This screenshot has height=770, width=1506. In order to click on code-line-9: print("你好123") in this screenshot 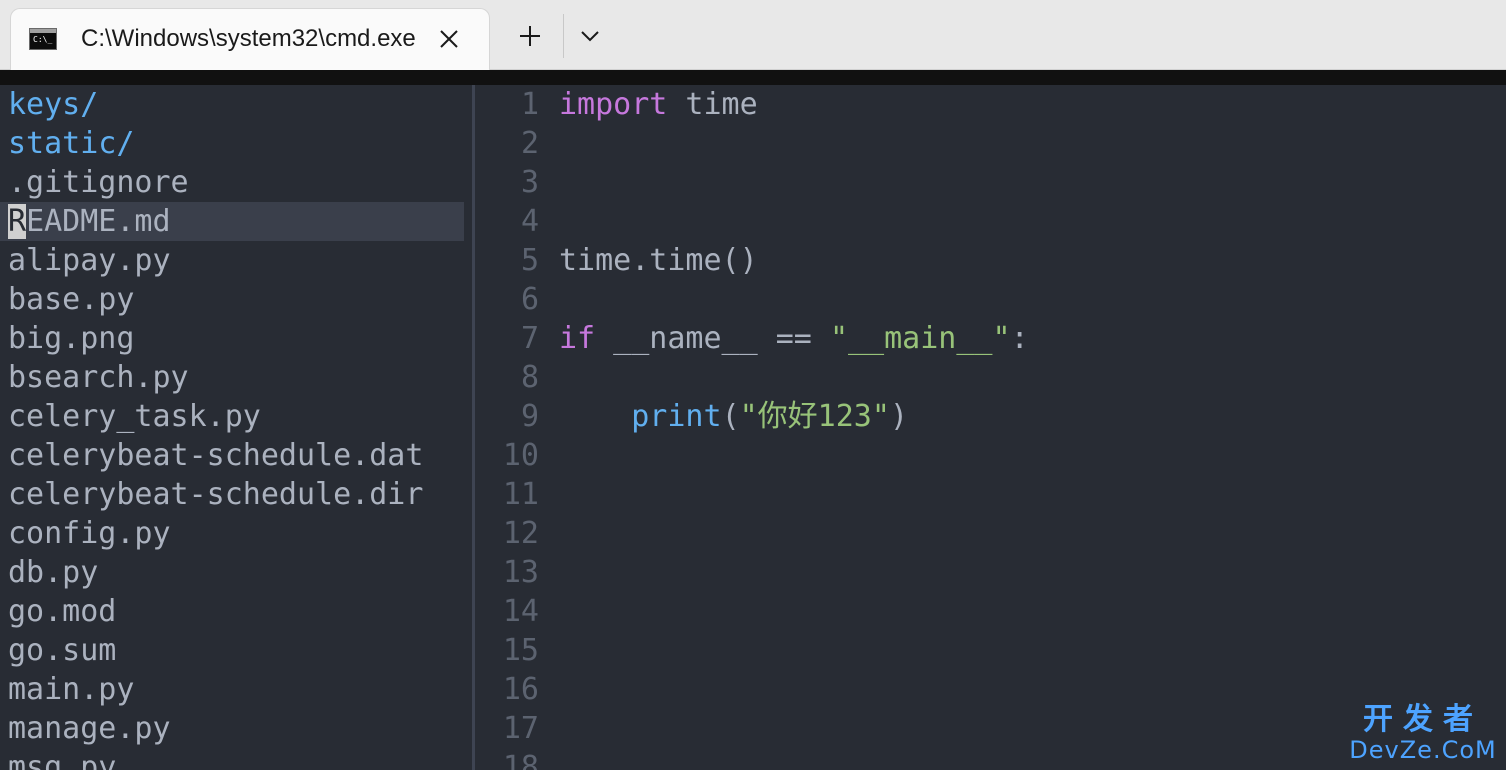, I will do `click(733, 416)`.